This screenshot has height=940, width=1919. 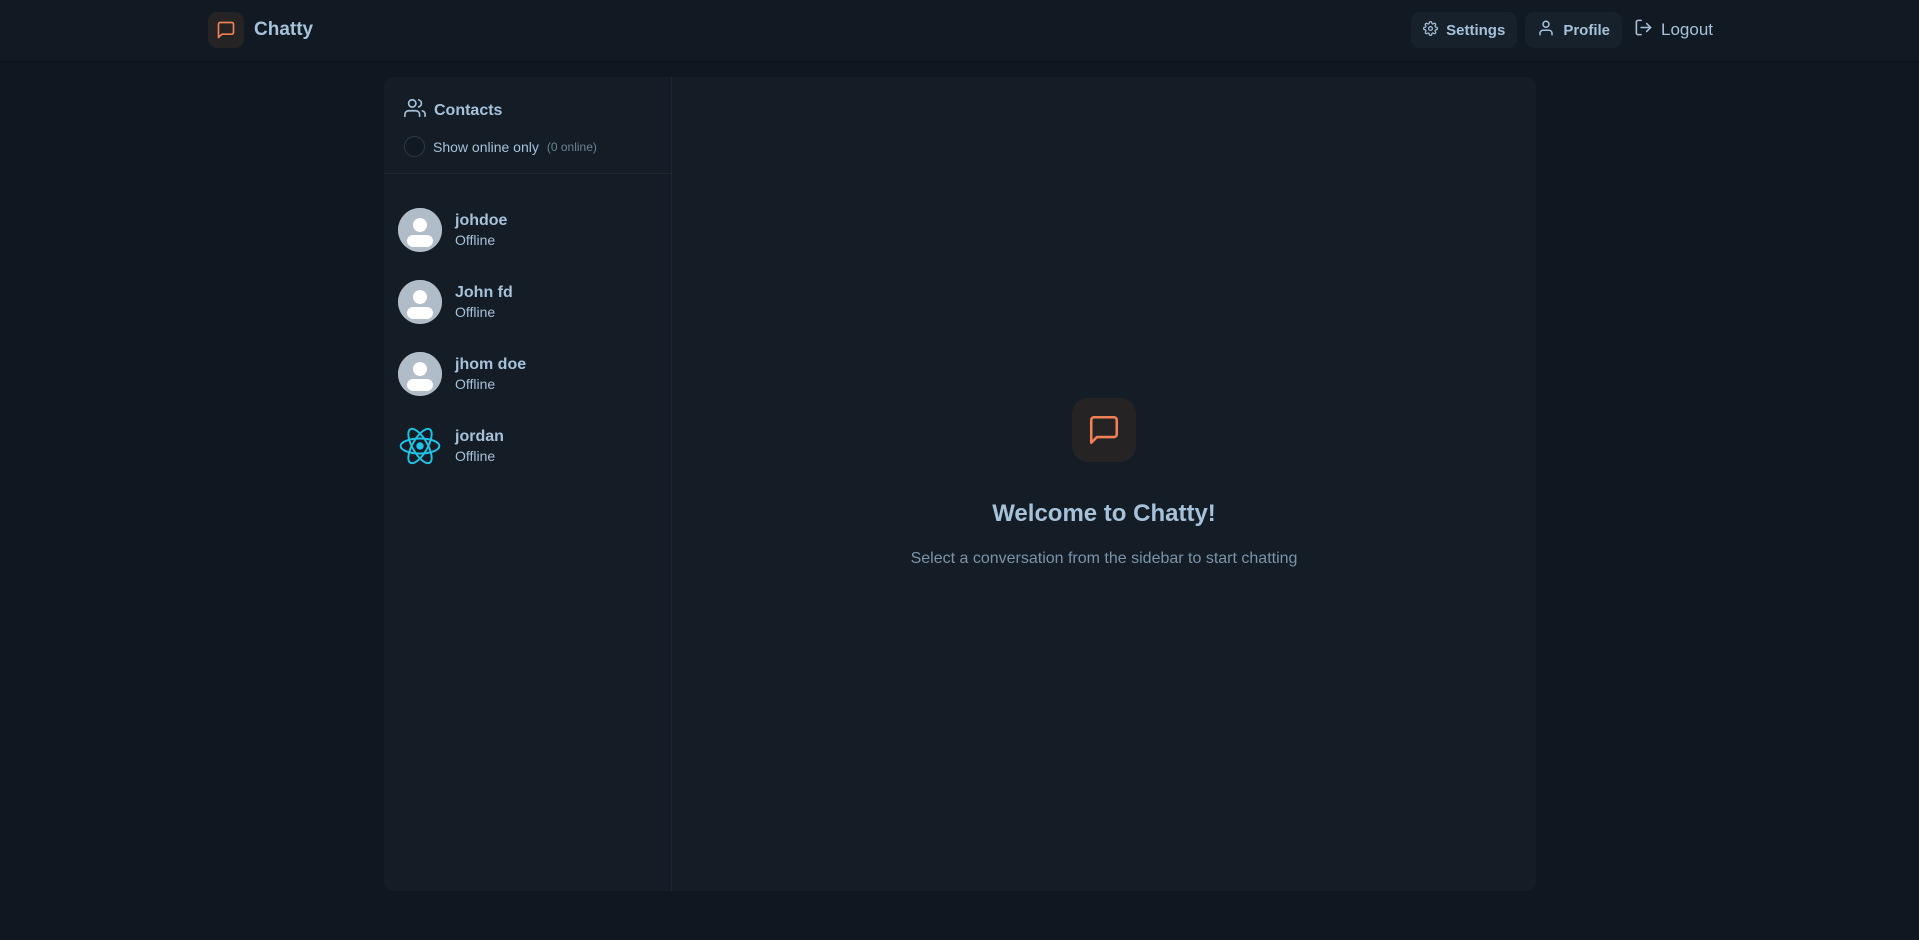 I want to click on contact-item: John fd Offline, so click(x=527, y=302).